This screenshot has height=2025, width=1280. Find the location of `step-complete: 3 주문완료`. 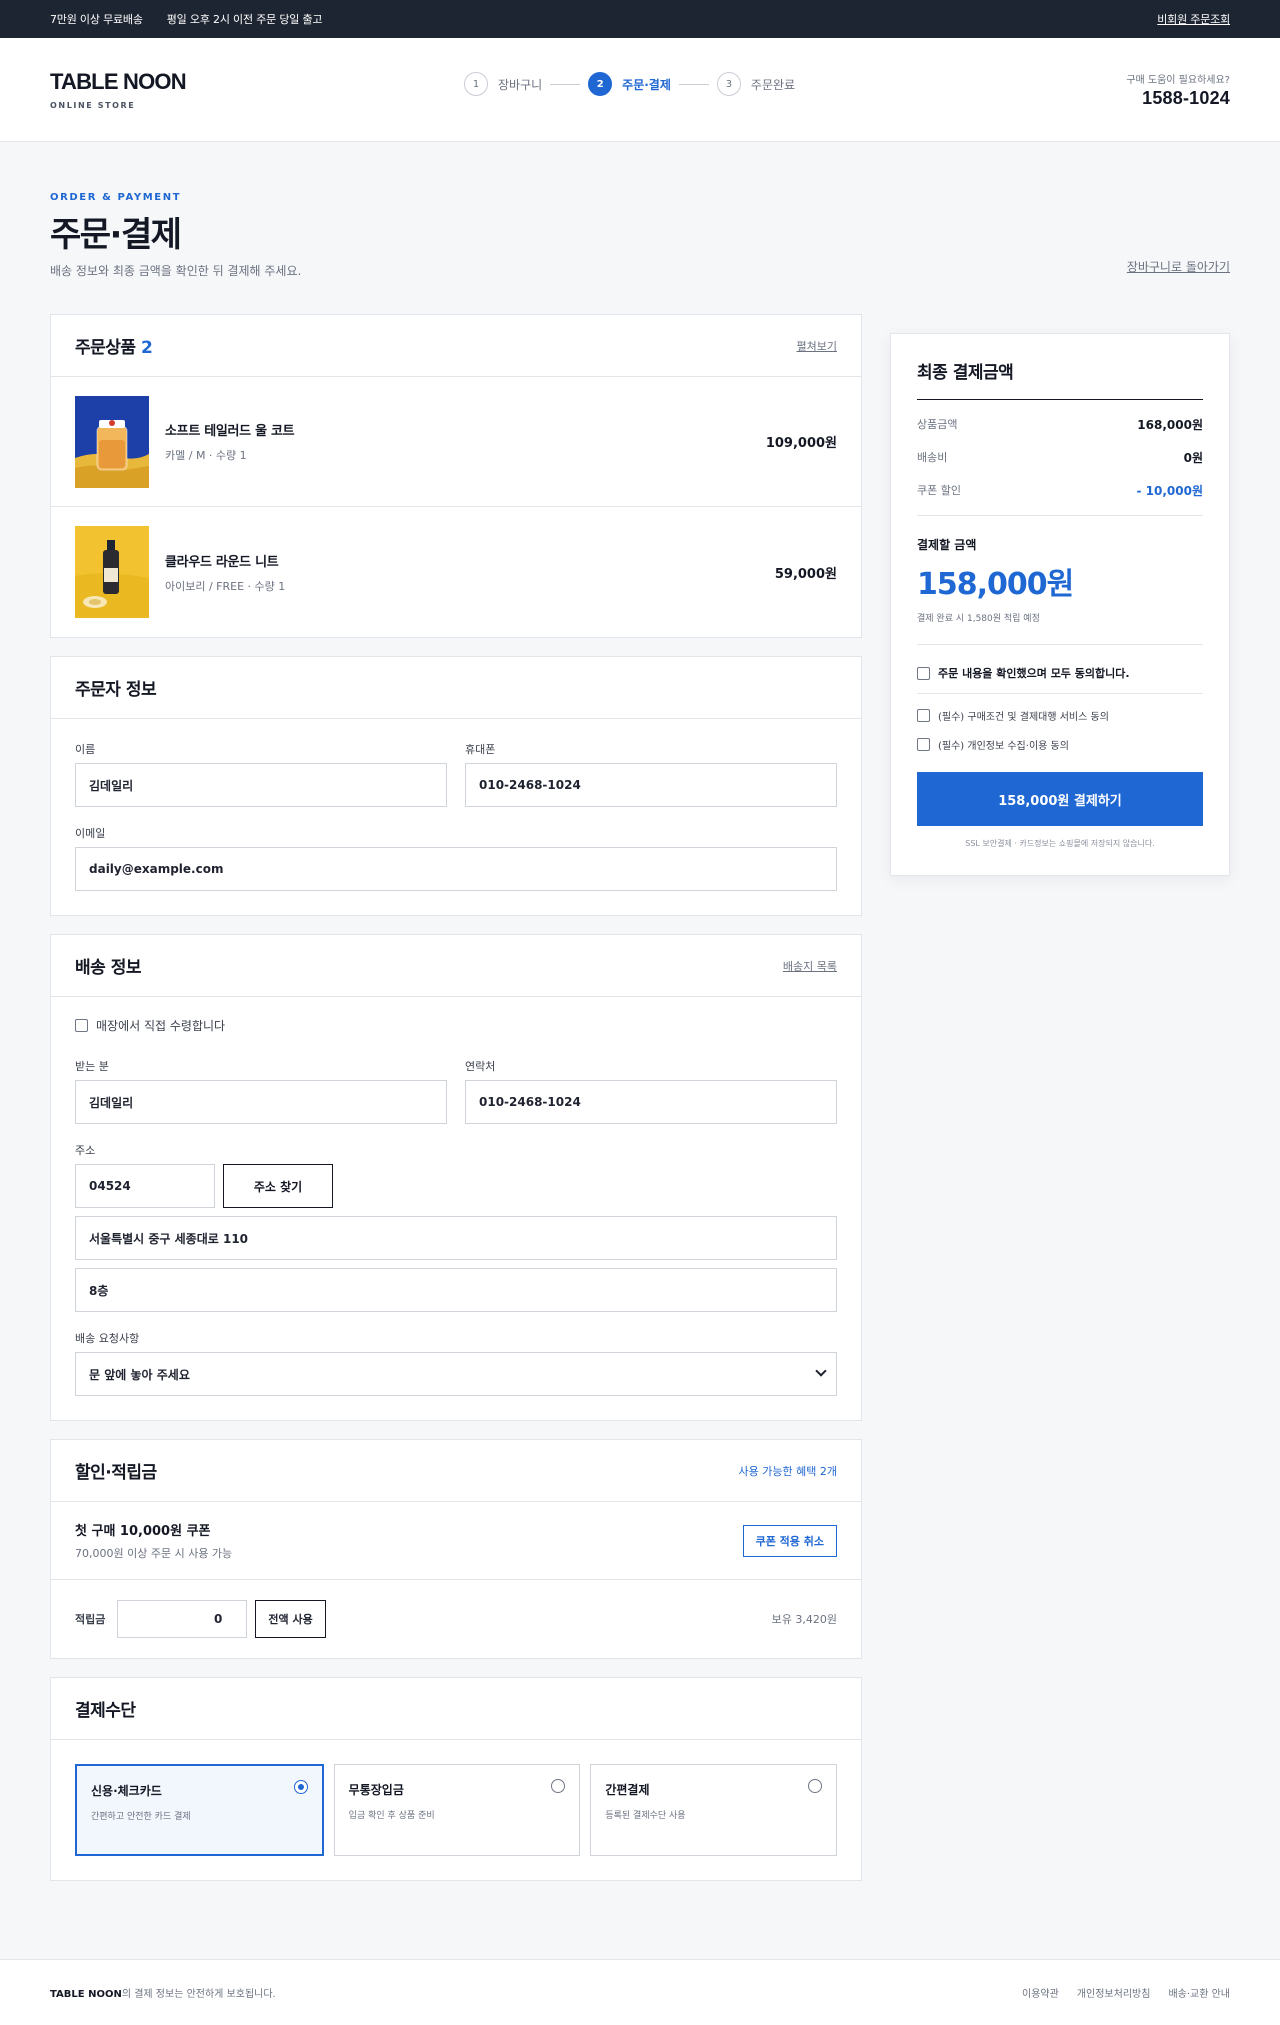

step-complete: 3 주문완료 is located at coordinates (755, 84).